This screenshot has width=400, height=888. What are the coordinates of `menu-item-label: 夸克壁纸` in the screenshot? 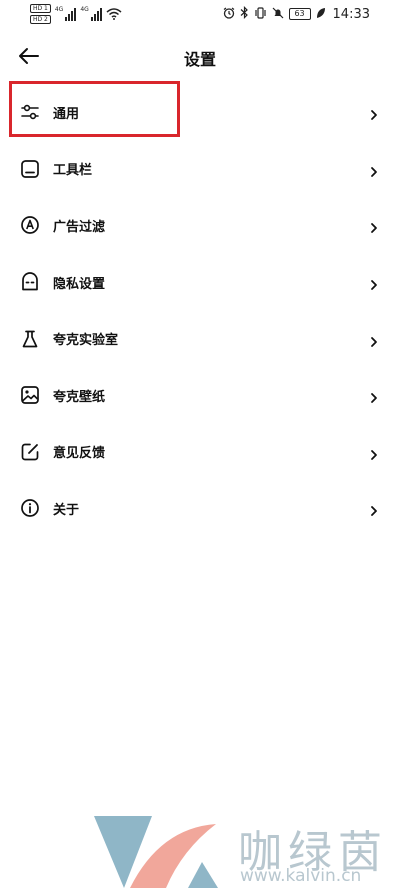 It's located at (79, 397).